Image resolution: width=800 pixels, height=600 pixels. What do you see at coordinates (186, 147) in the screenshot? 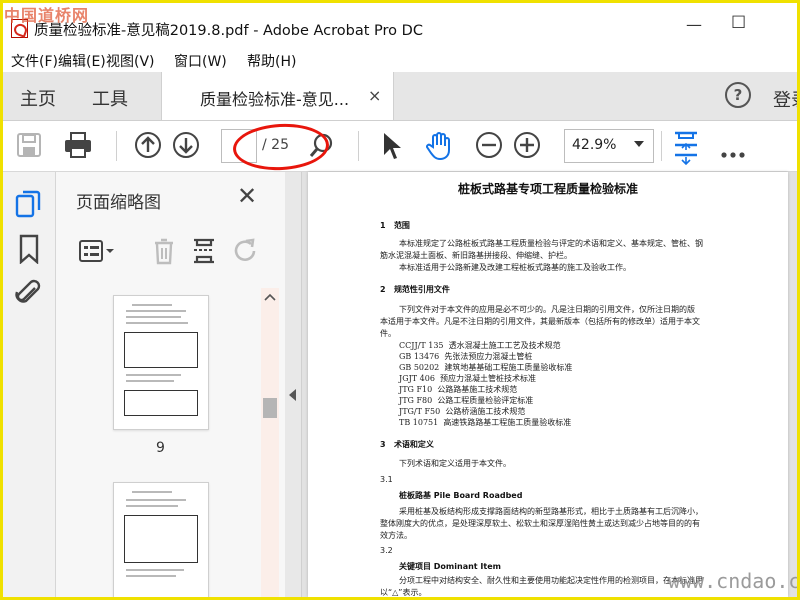
I see `next-page-icon` at bounding box center [186, 147].